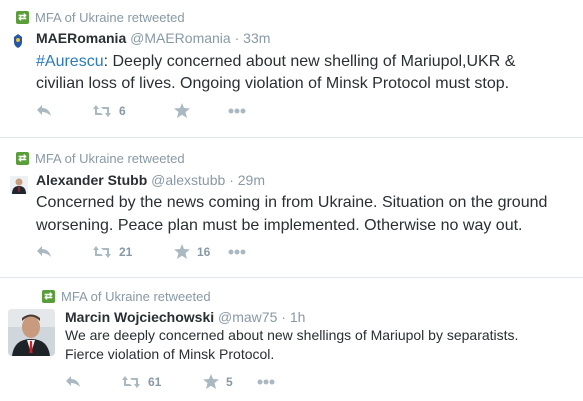  Describe the element at coordinates (251, 180) in the screenshot. I see `timestamp: 29m` at that location.